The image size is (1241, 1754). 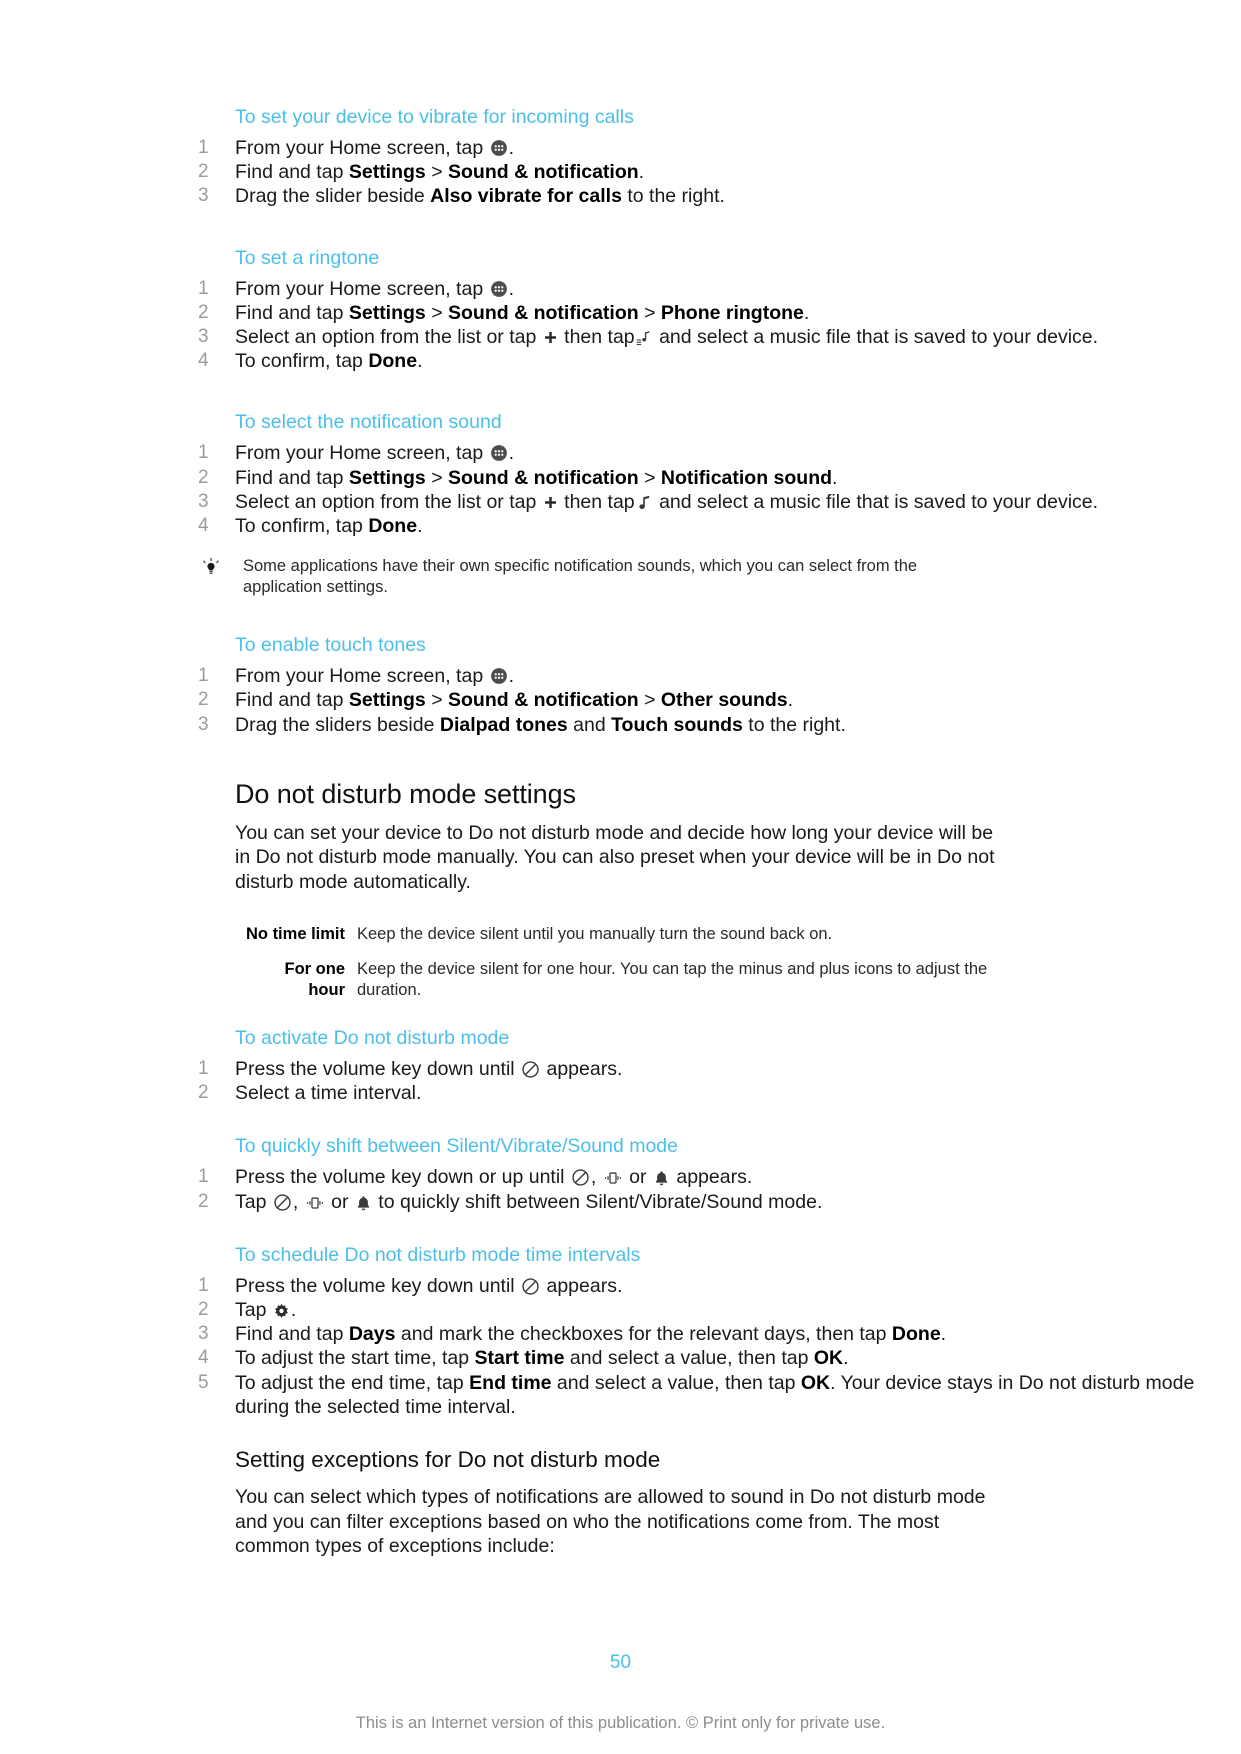 What do you see at coordinates (372, 1334) in the screenshot?
I see `ui-term: Days` at bounding box center [372, 1334].